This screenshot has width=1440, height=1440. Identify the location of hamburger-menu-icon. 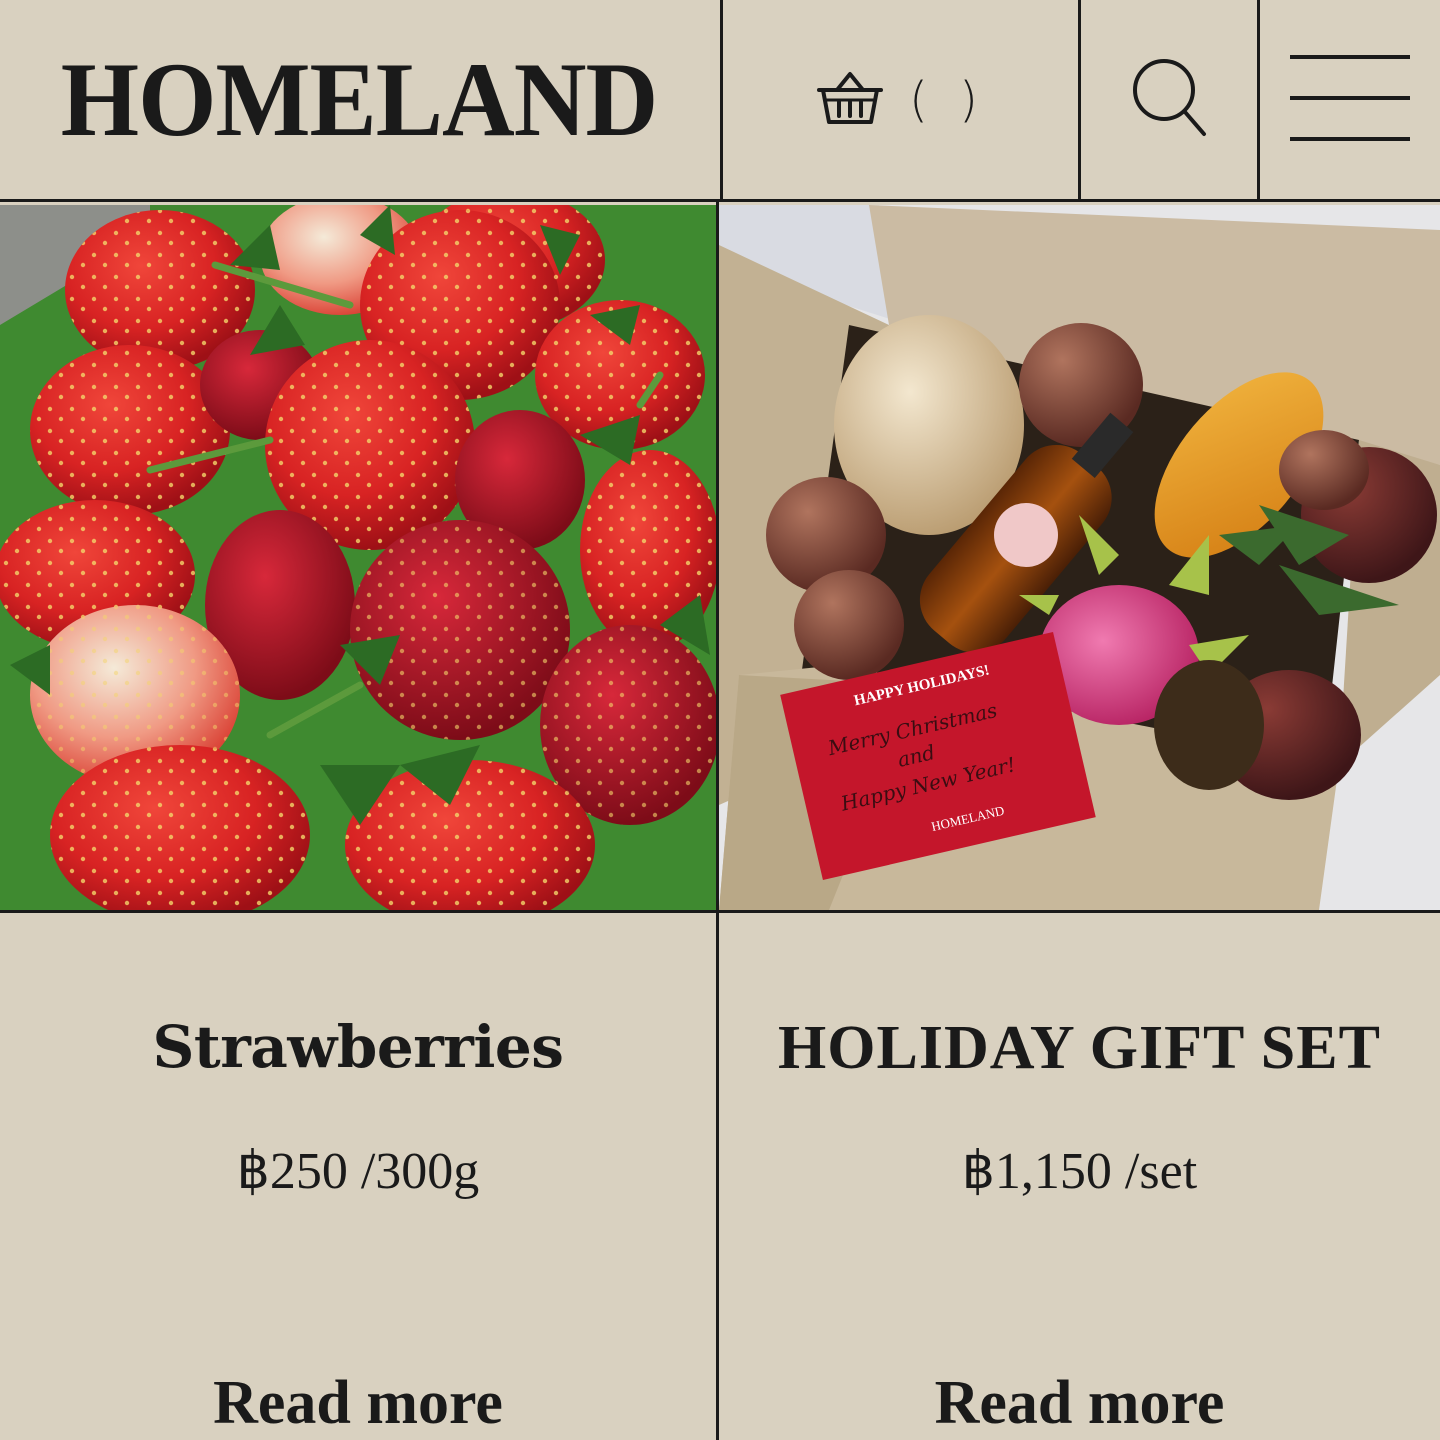
(1350, 100).